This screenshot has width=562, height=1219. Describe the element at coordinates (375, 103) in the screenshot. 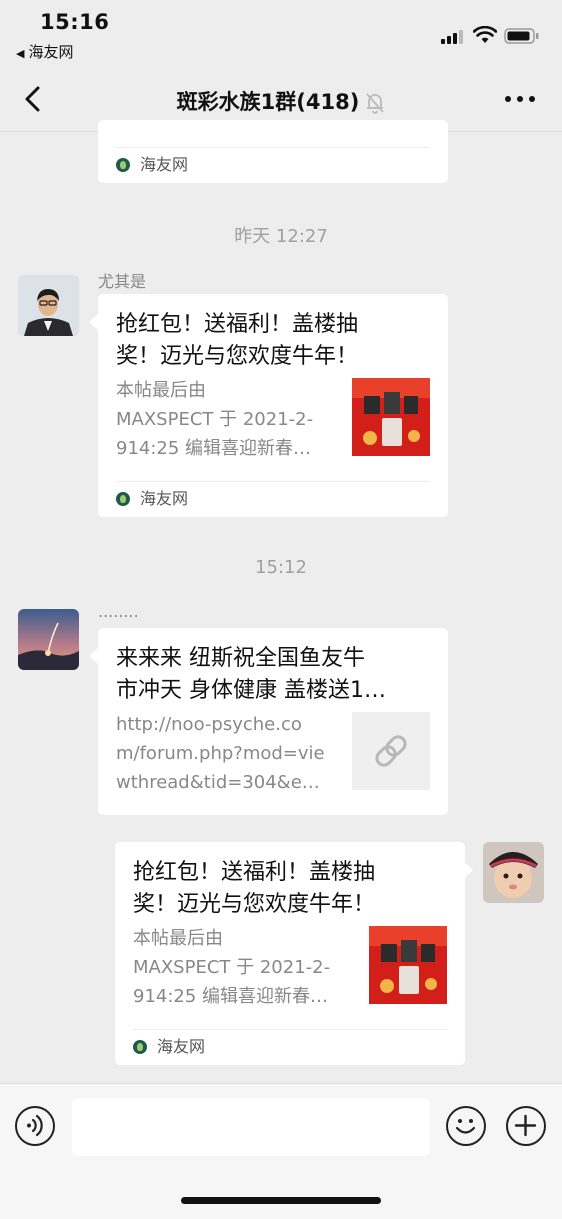

I see `bell-slash-icon` at that location.